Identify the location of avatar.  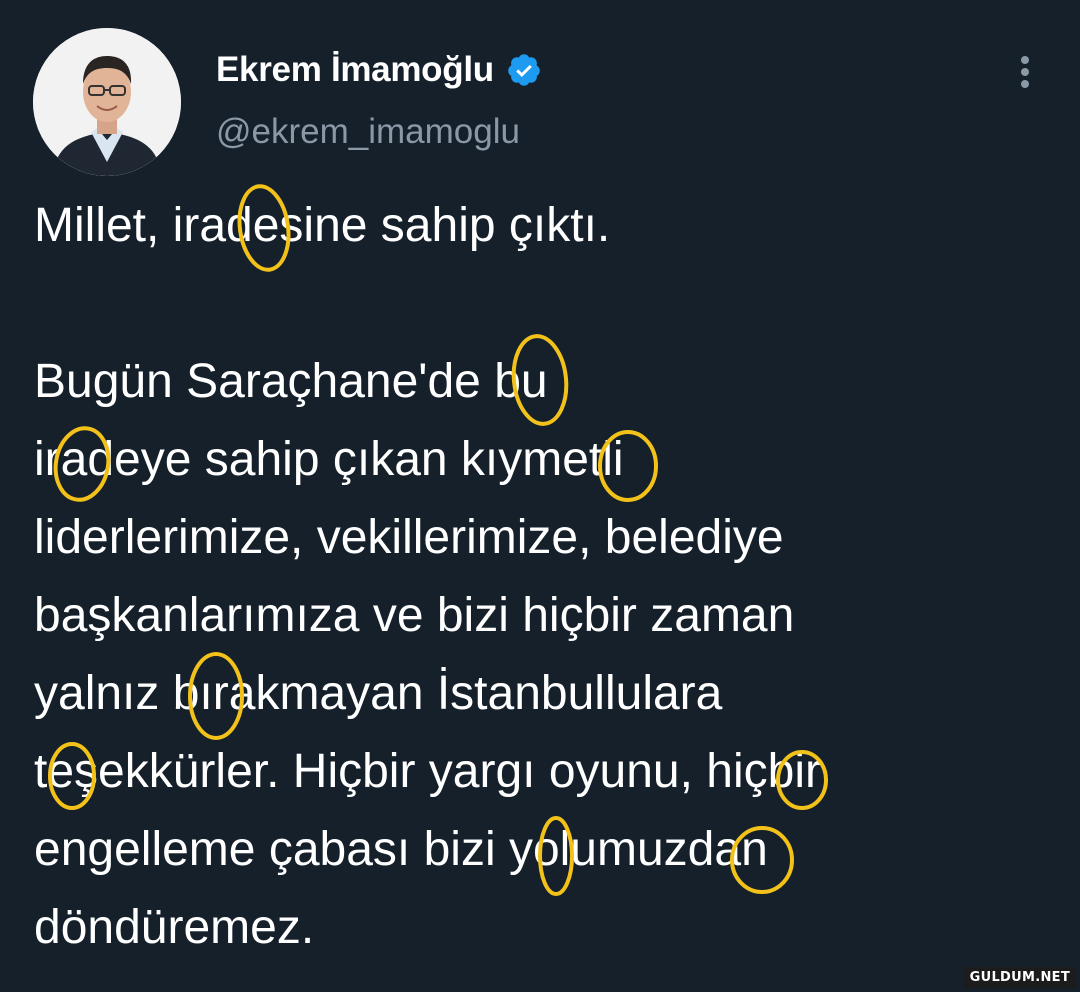
(107, 102).